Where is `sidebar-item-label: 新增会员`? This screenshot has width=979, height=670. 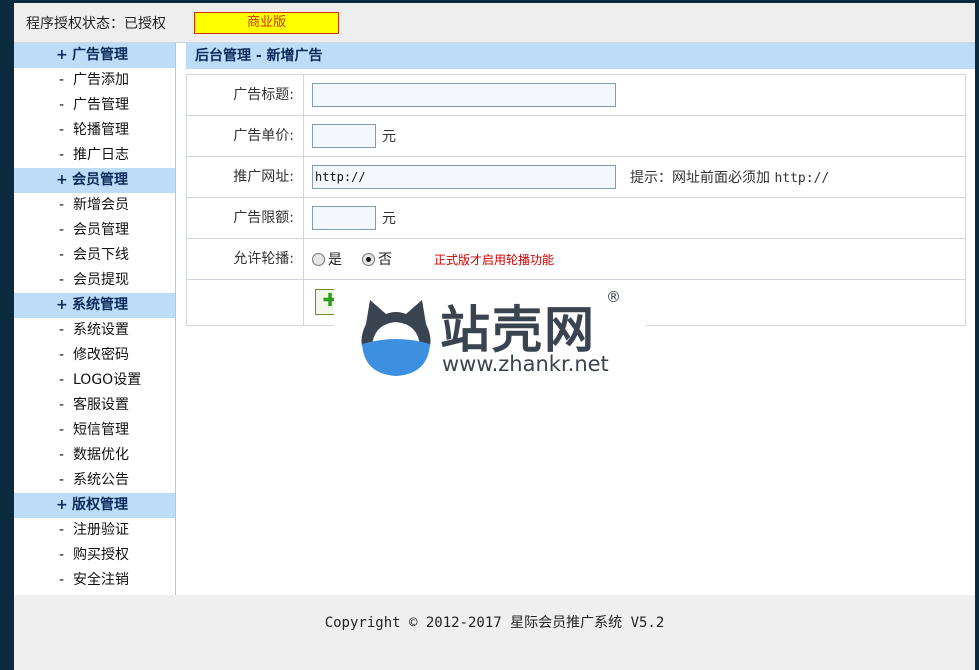 sidebar-item-label: 新增会员 is located at coordinates (101, 205).